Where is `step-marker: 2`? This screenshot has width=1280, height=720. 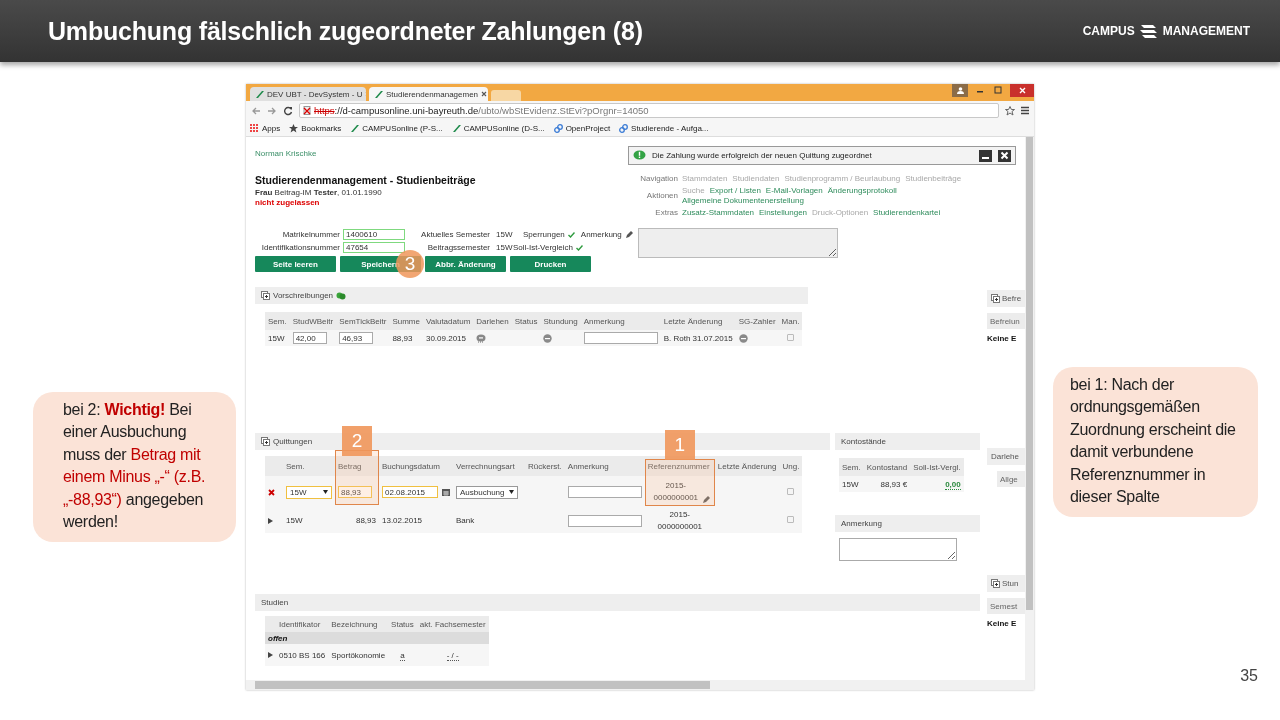
step-marker: 2 is located at coordinates (357, 441).